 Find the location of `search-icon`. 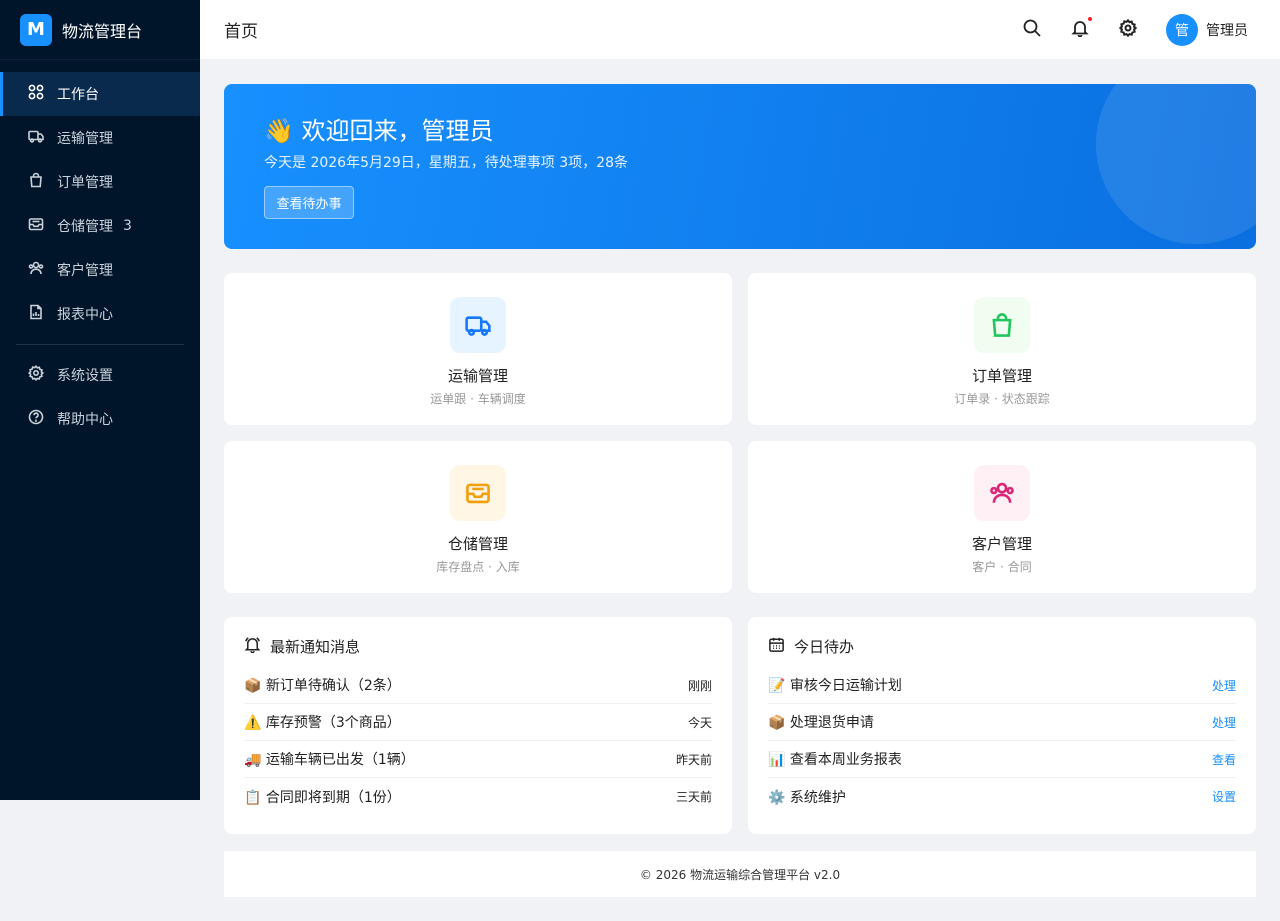

search-icon is located at coordinates (1032, 30).